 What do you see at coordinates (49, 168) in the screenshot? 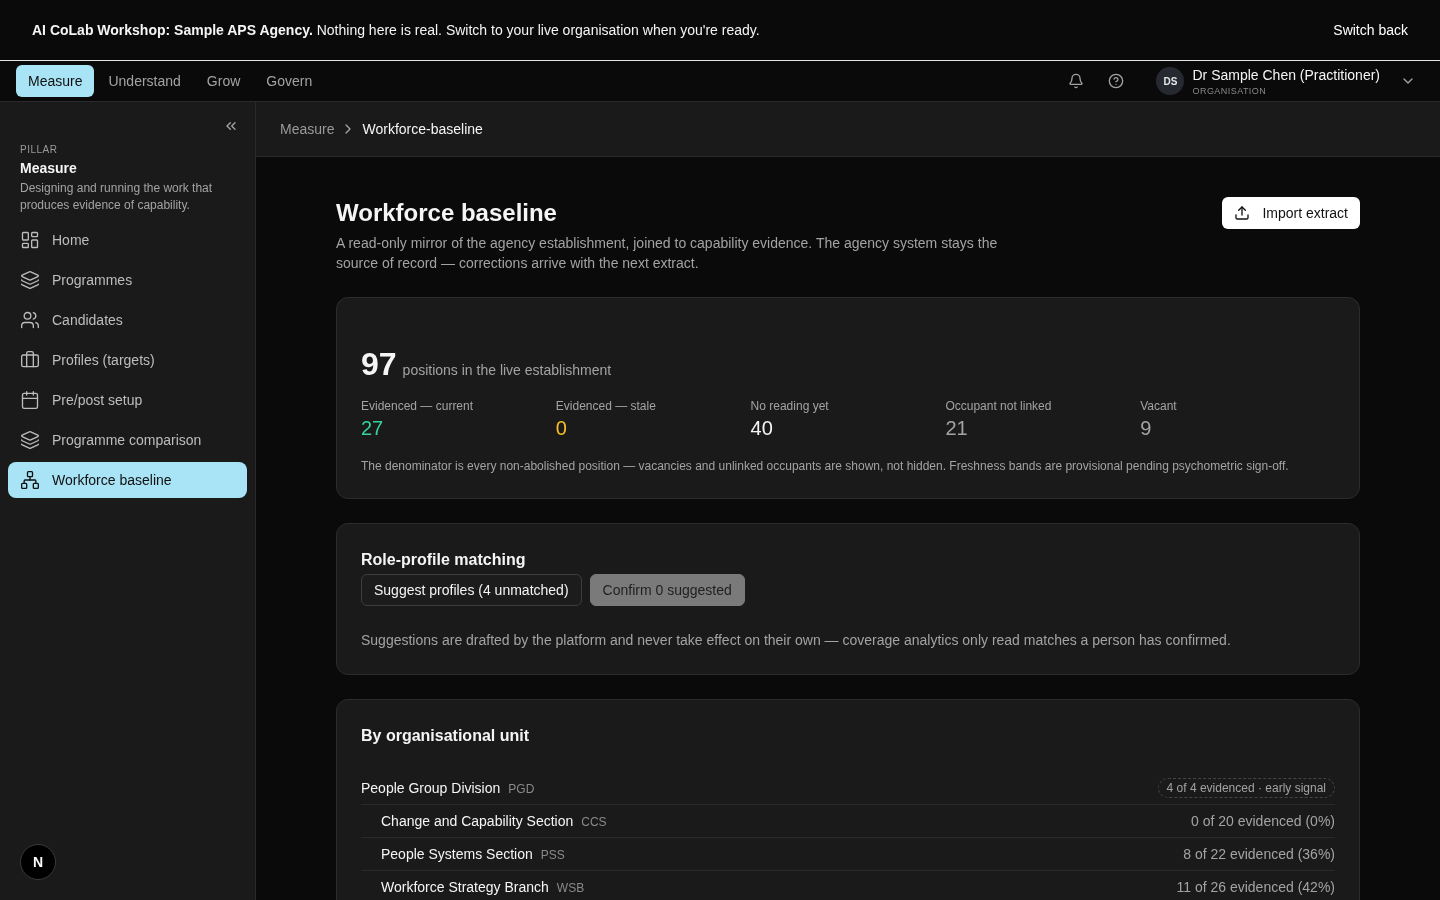
I see `pillar-title: Measure` at bounding box center [49, 168].